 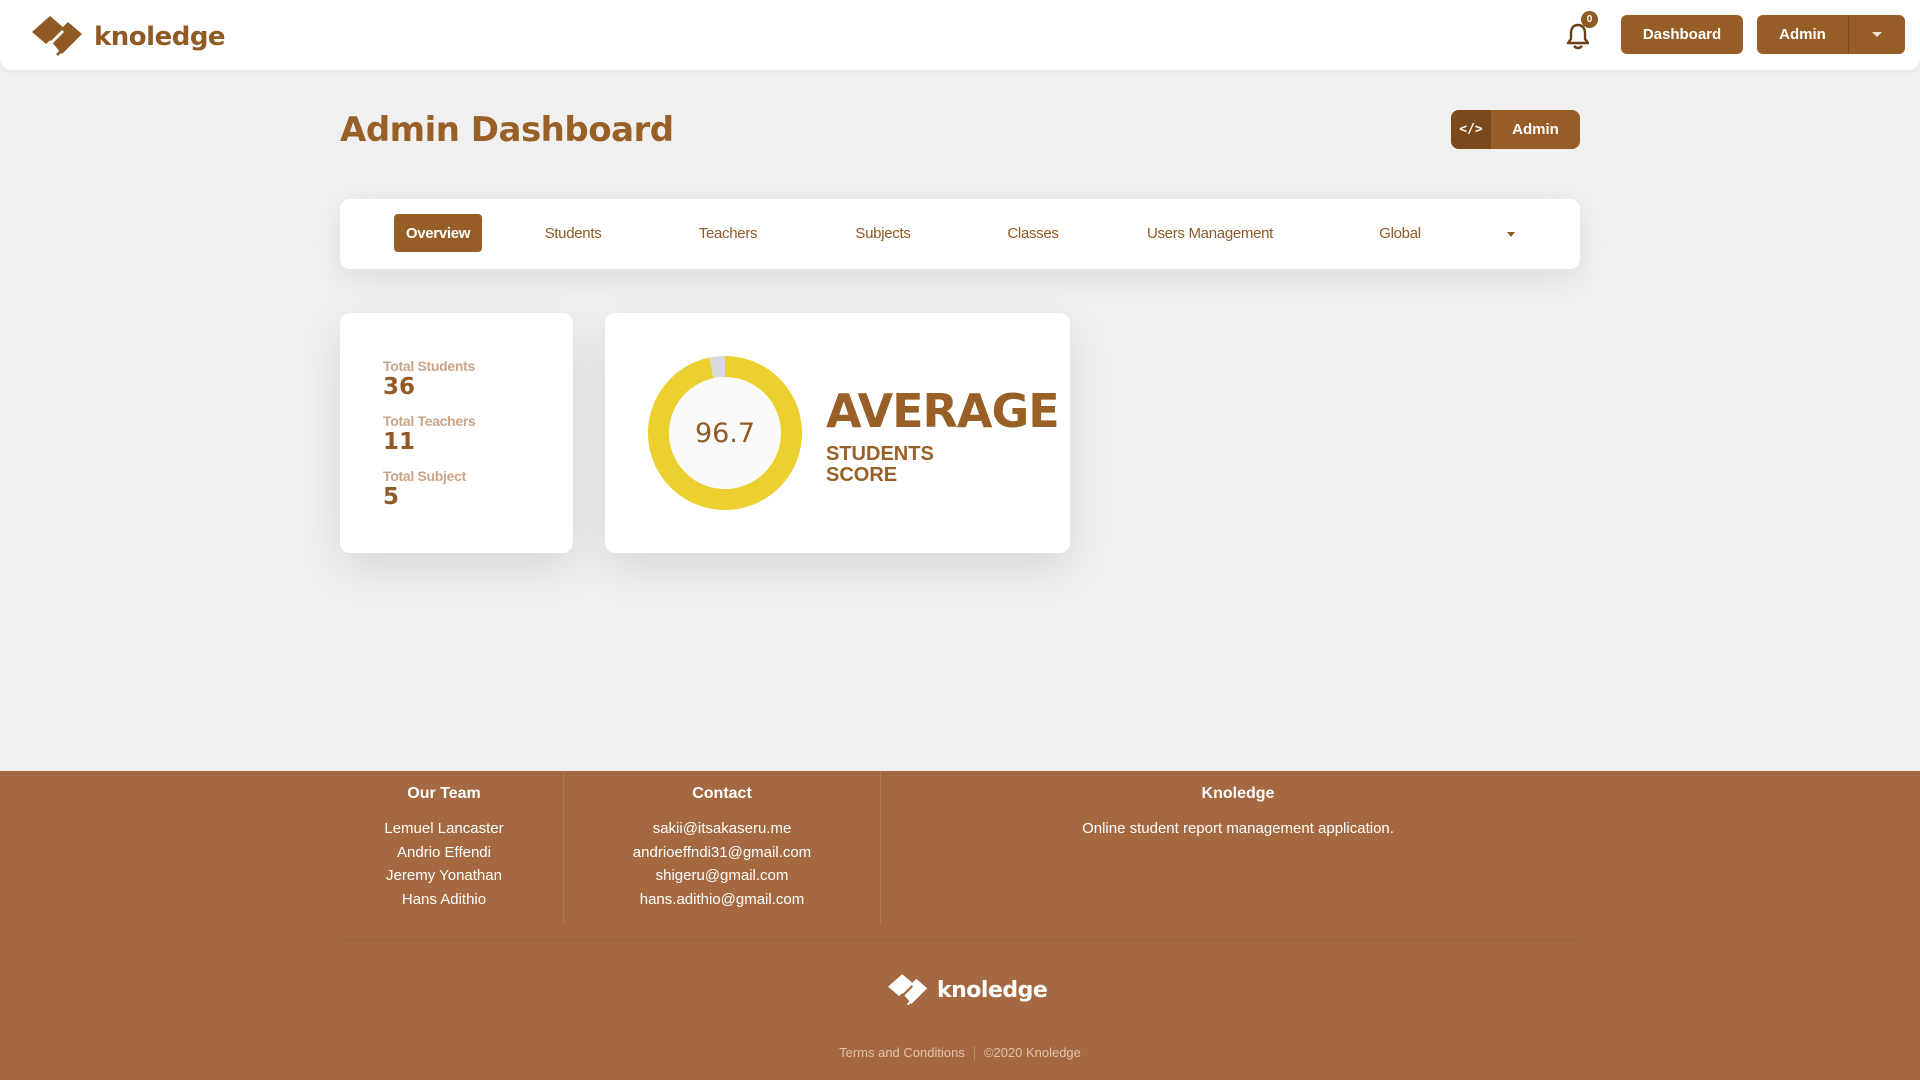 I want to click on code-icon: </>, so click(x=1471, y=129).